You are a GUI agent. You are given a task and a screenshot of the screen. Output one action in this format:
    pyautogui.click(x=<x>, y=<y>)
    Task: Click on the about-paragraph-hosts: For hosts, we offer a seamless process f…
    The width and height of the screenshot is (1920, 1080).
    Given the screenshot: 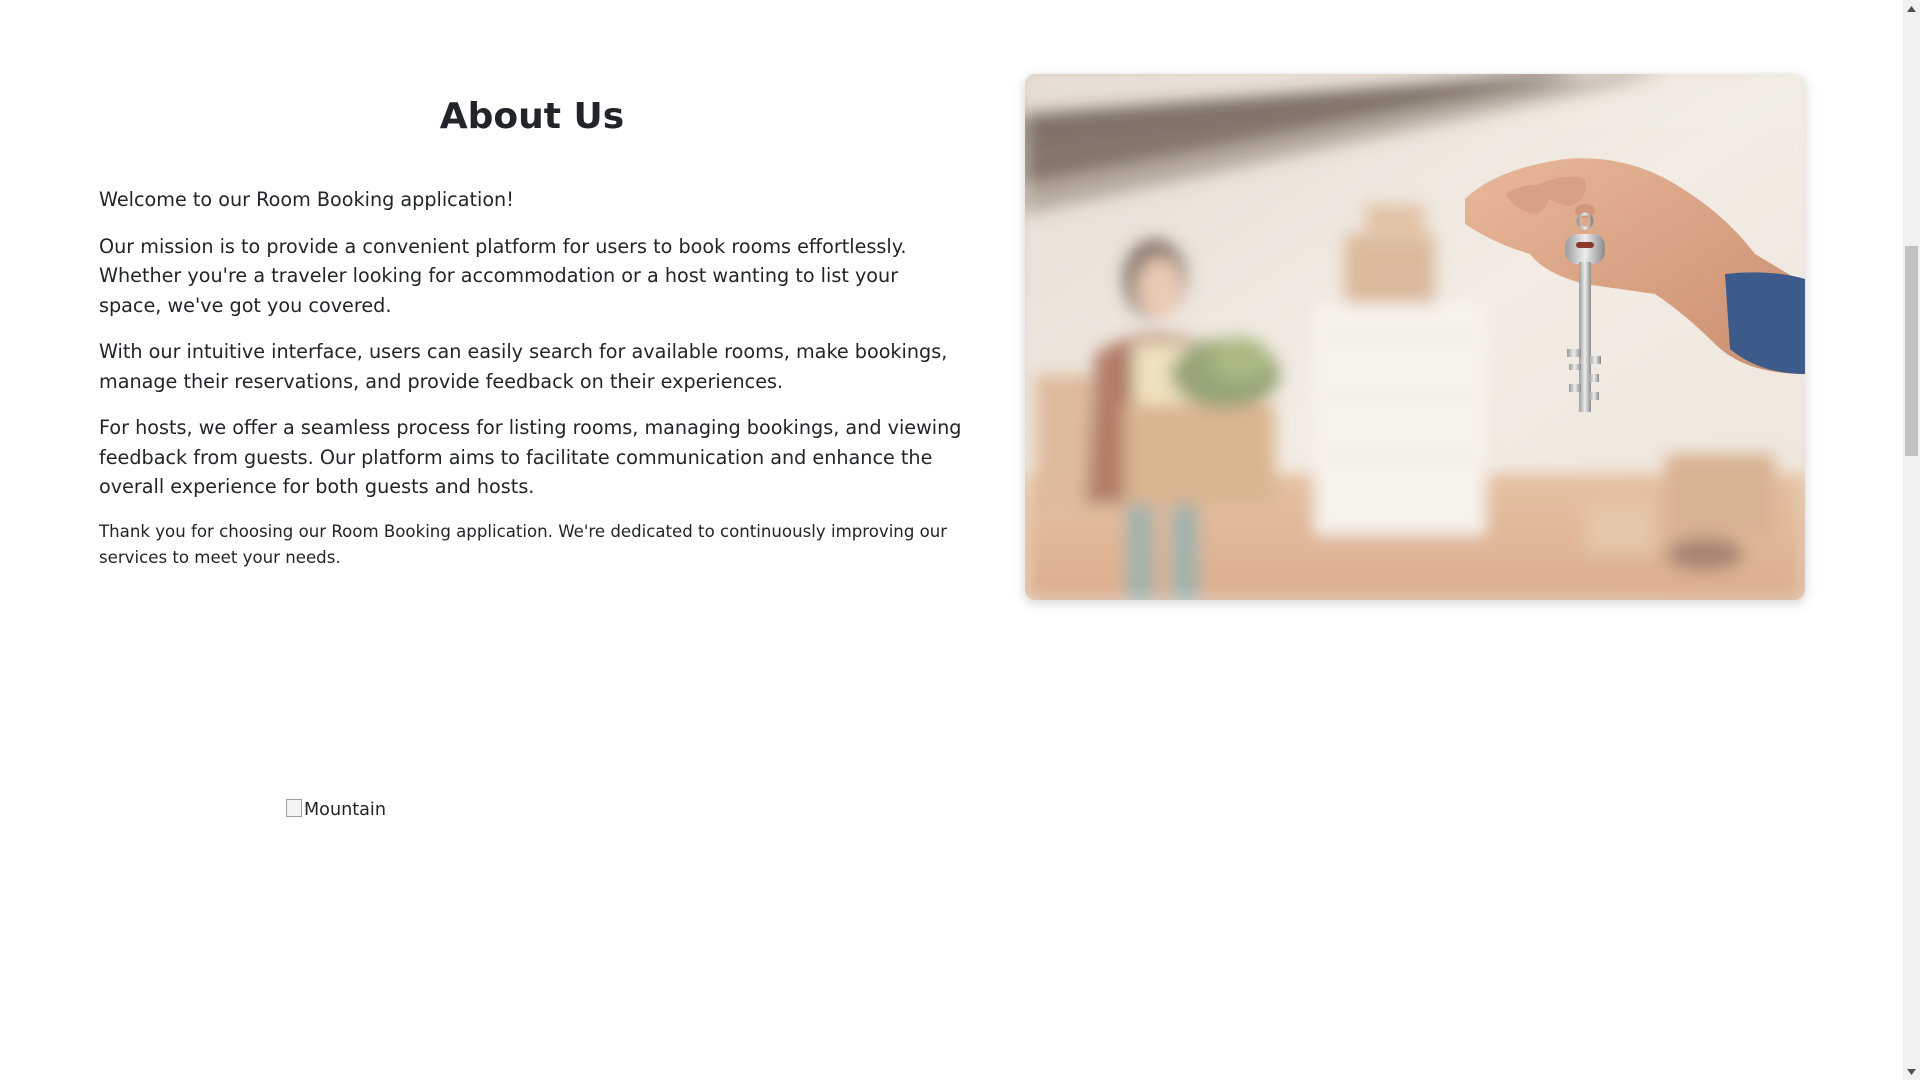 What is the action you would take?
    pyautogui.click(x=530, y=457)
    